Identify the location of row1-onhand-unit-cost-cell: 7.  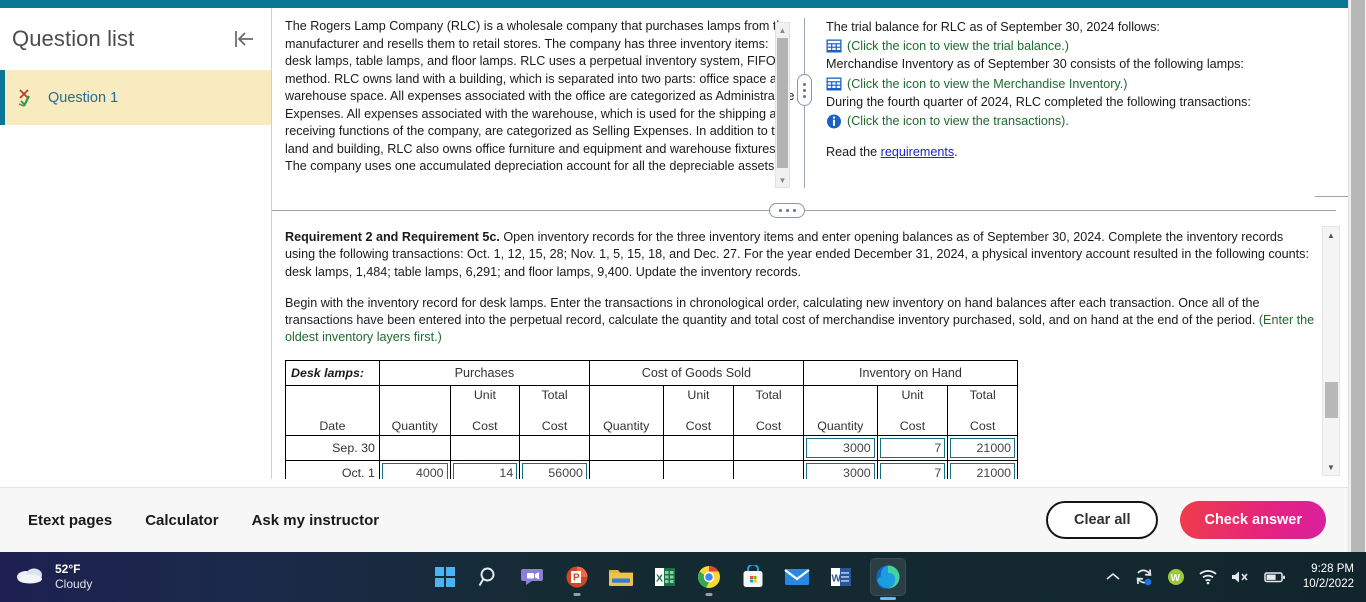
(912, 469).